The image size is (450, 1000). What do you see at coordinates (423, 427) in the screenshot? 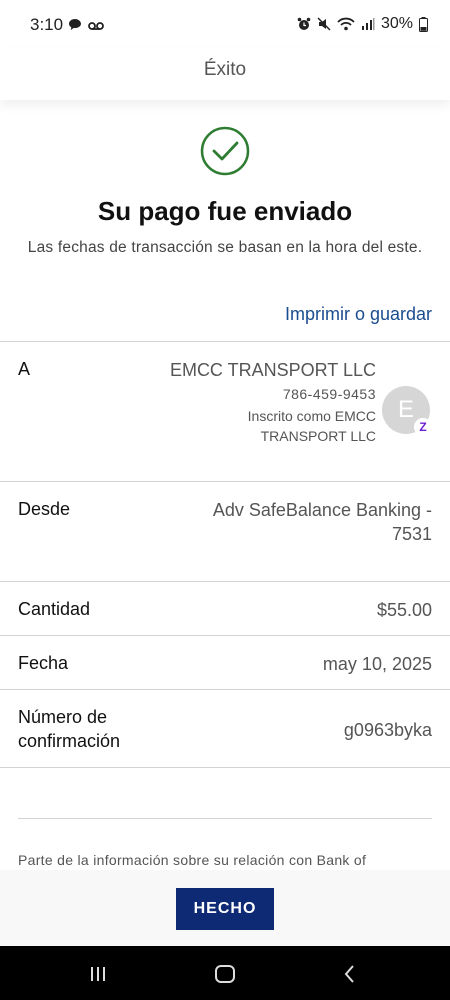
I see `zelle-icon: Z` at bounding box center [423, 427].